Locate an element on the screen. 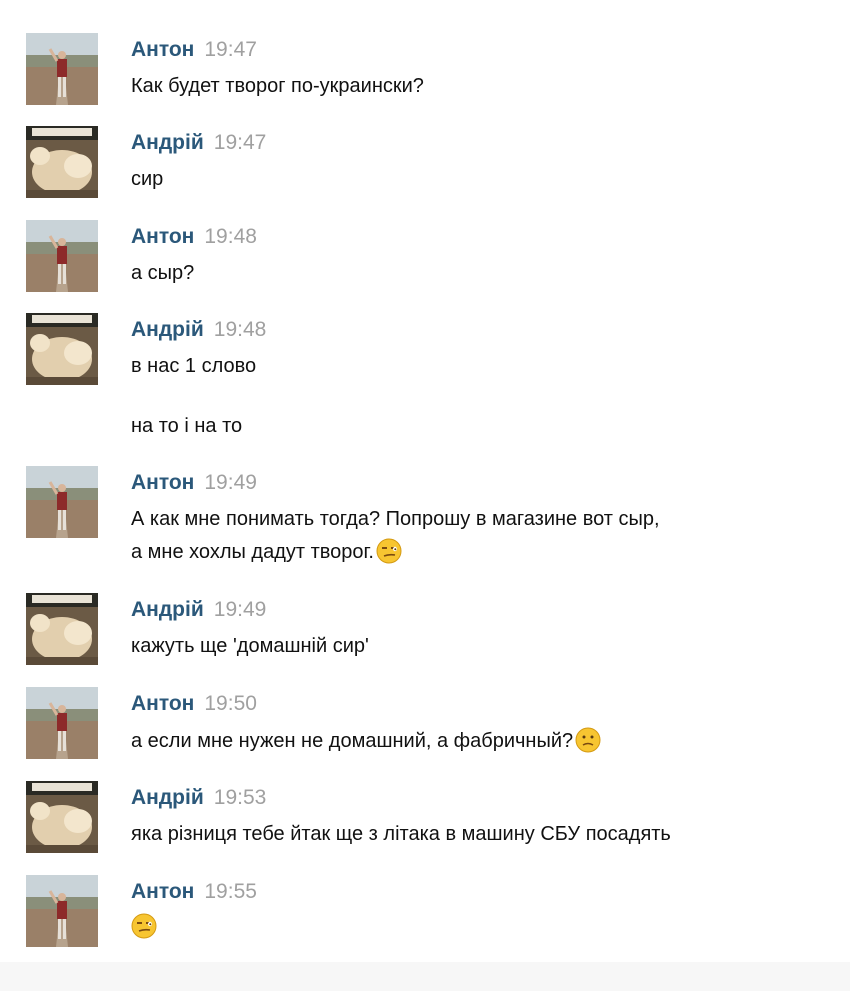 The height and width of the screenshot is (991, 850). message-header: Антон 19:50 is located at coordinates (194, 704).